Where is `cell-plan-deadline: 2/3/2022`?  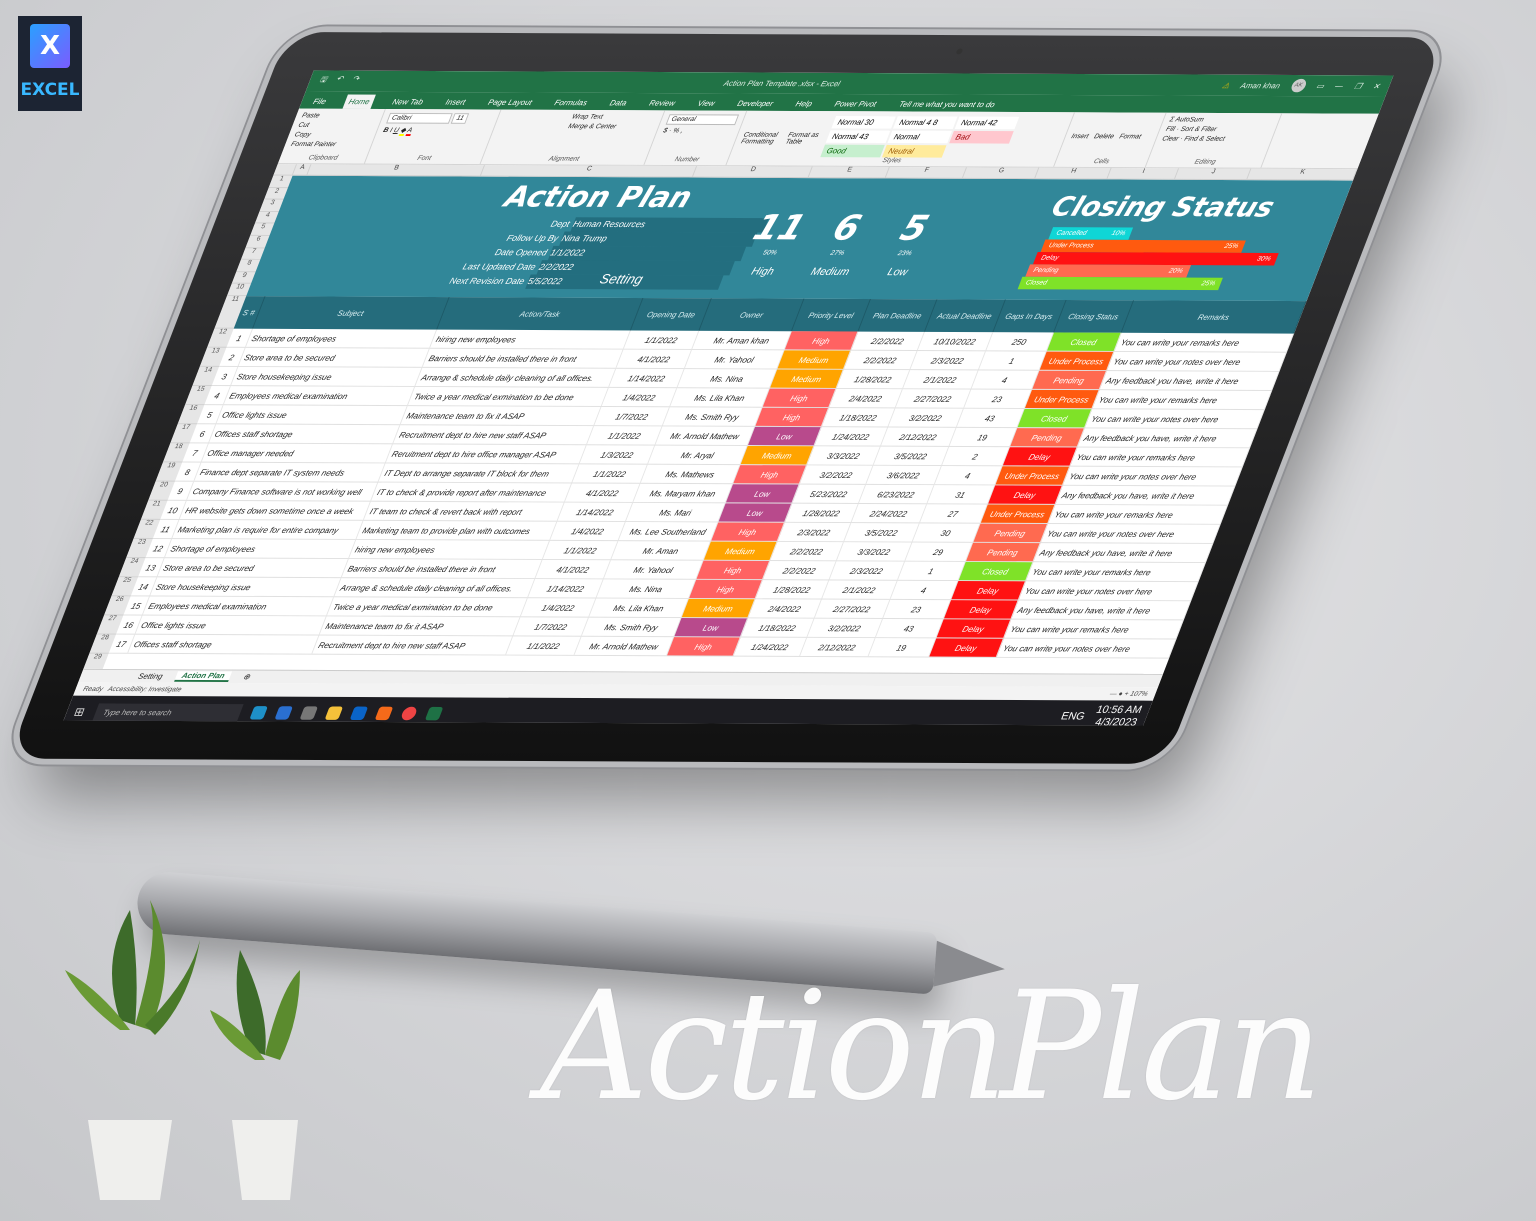 cell-plan-deadline: 2/3/2022 is located at coordinates (814, 532).